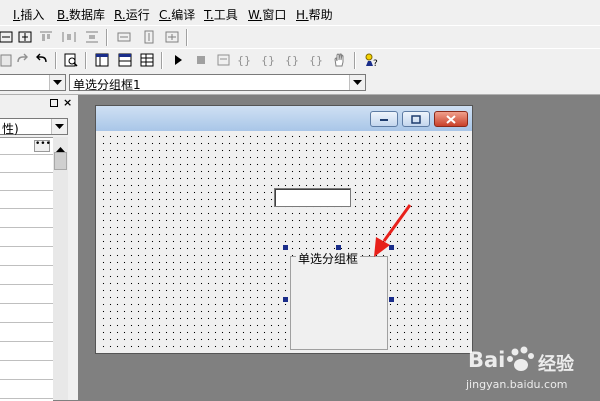  I want to click on table-layout-icon, so click(147, 60).